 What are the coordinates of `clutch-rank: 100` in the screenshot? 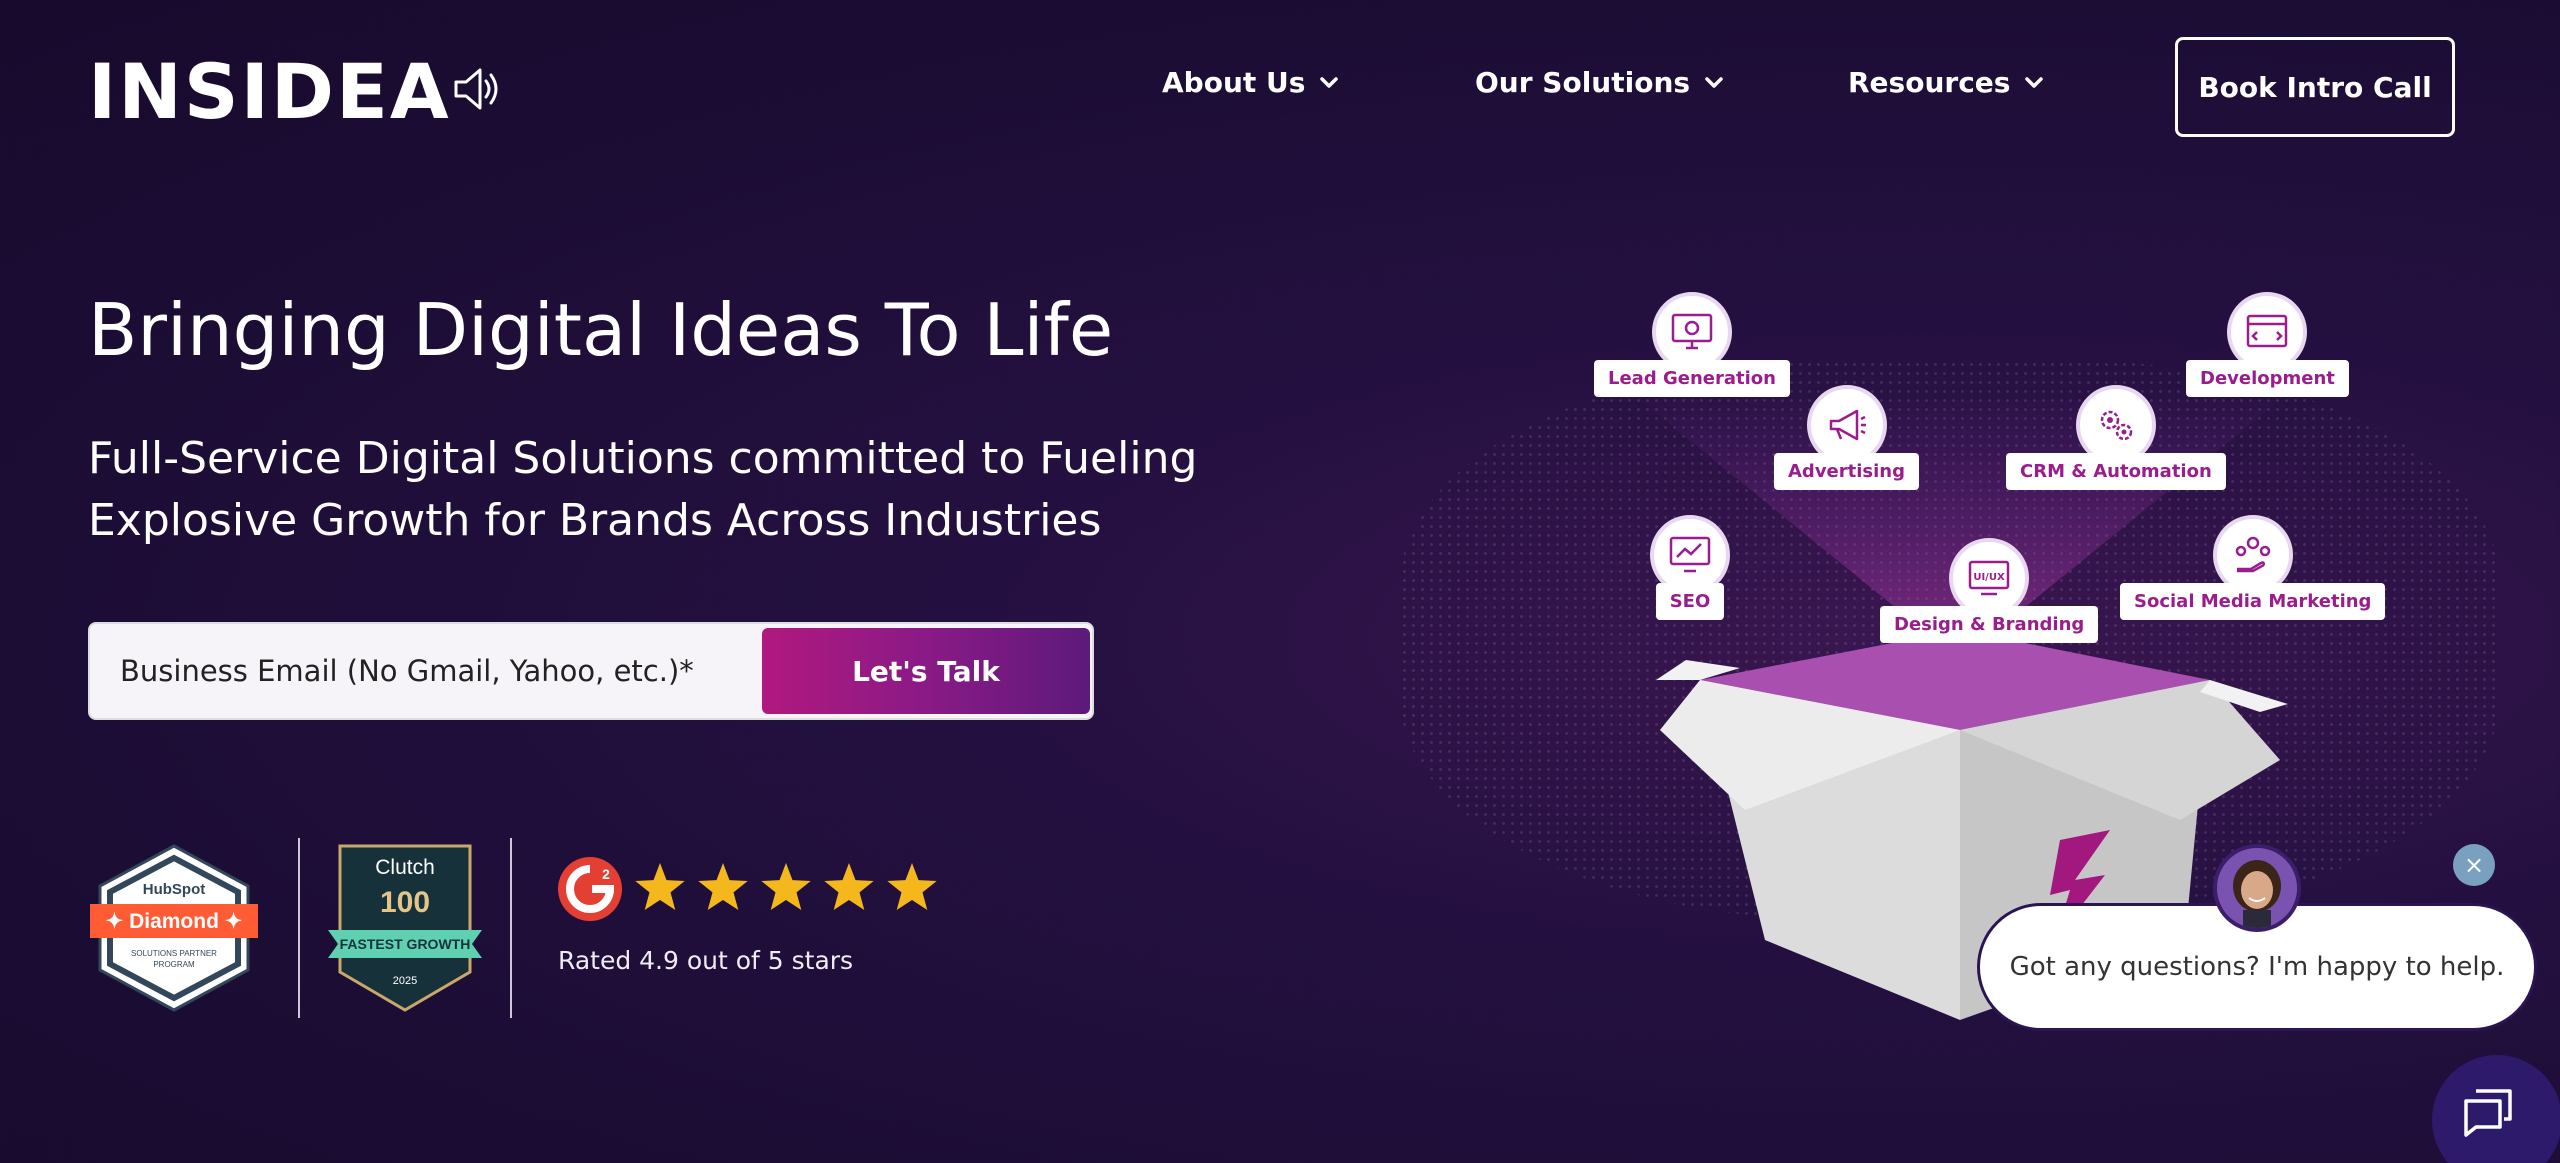 It's located at (405, 902).